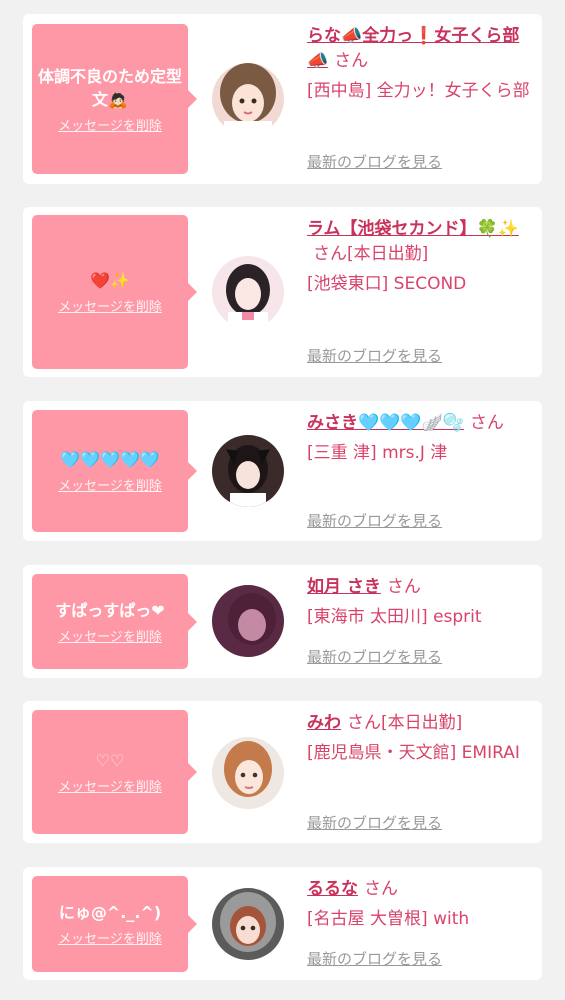  Describe the element at coordinates (332, 889) in the screenshot. I see `cast-name-link: るるな` at that location.